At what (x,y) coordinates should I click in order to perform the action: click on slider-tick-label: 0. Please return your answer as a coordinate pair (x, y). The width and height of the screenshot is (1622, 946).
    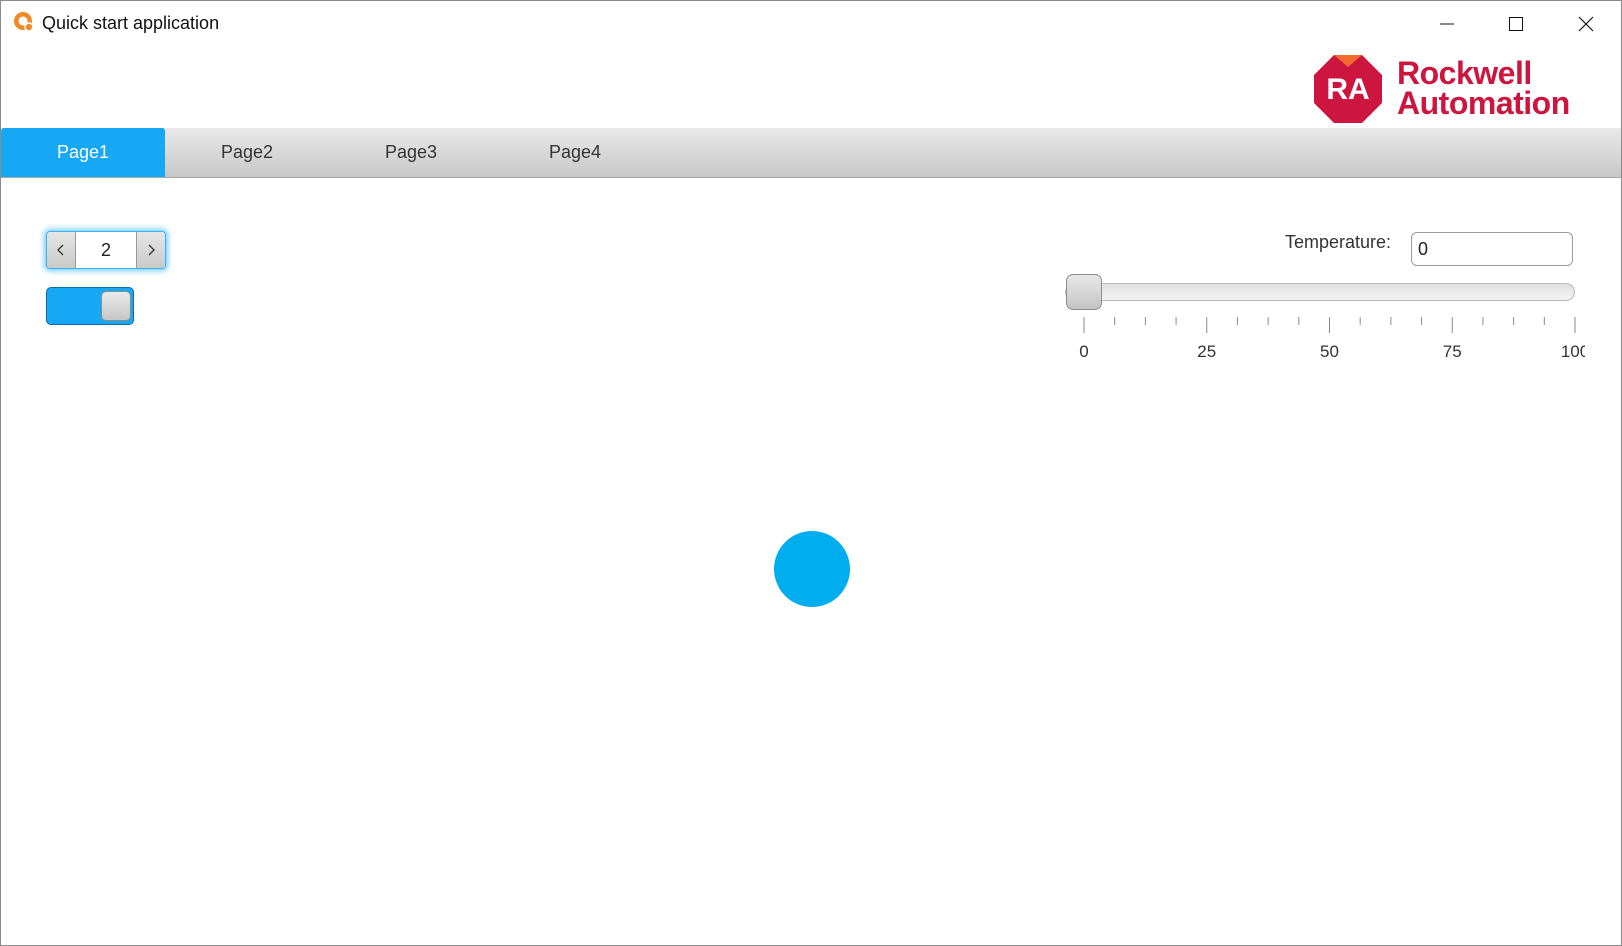
    Looking at the image, I should click on (1083, 351).